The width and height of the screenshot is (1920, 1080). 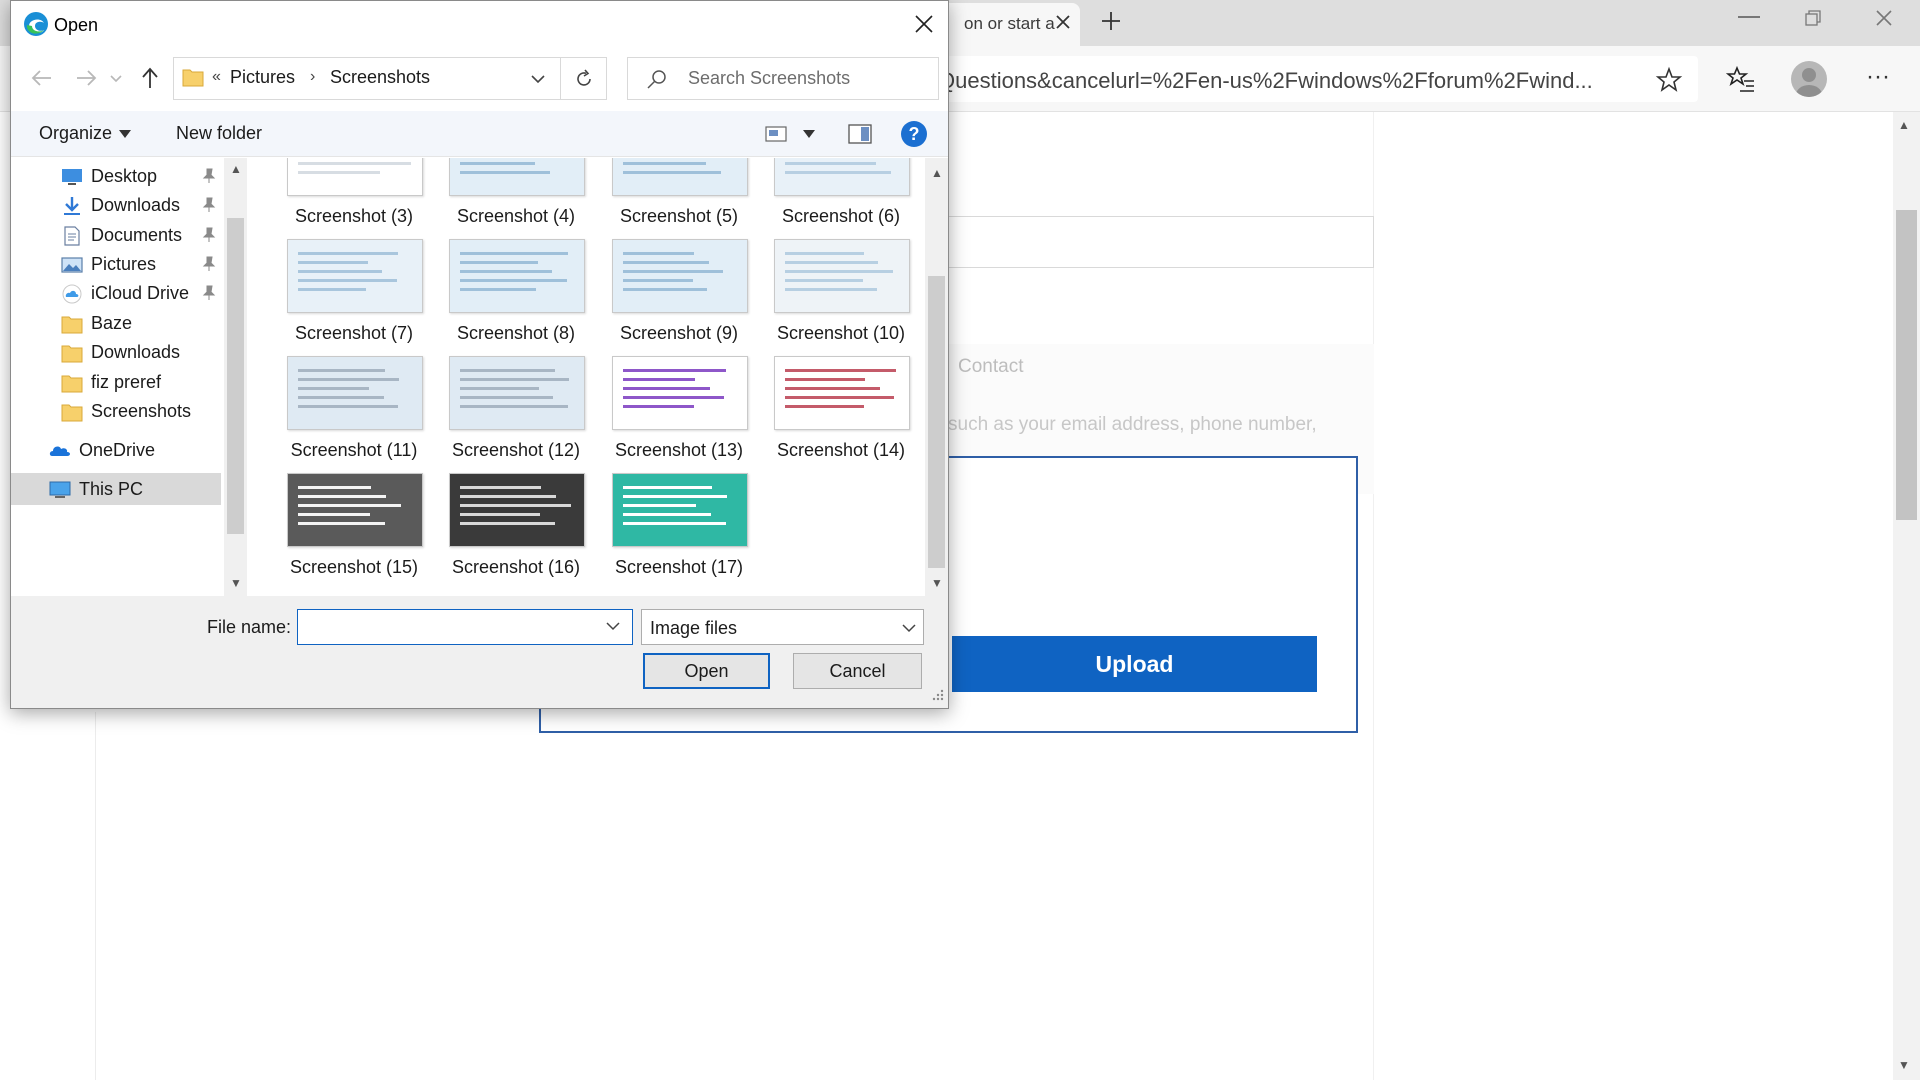 What do you see at coordinates (1152, 242) in the screenshot?
I see `page-text-field` at bounding box center [1152, 242].